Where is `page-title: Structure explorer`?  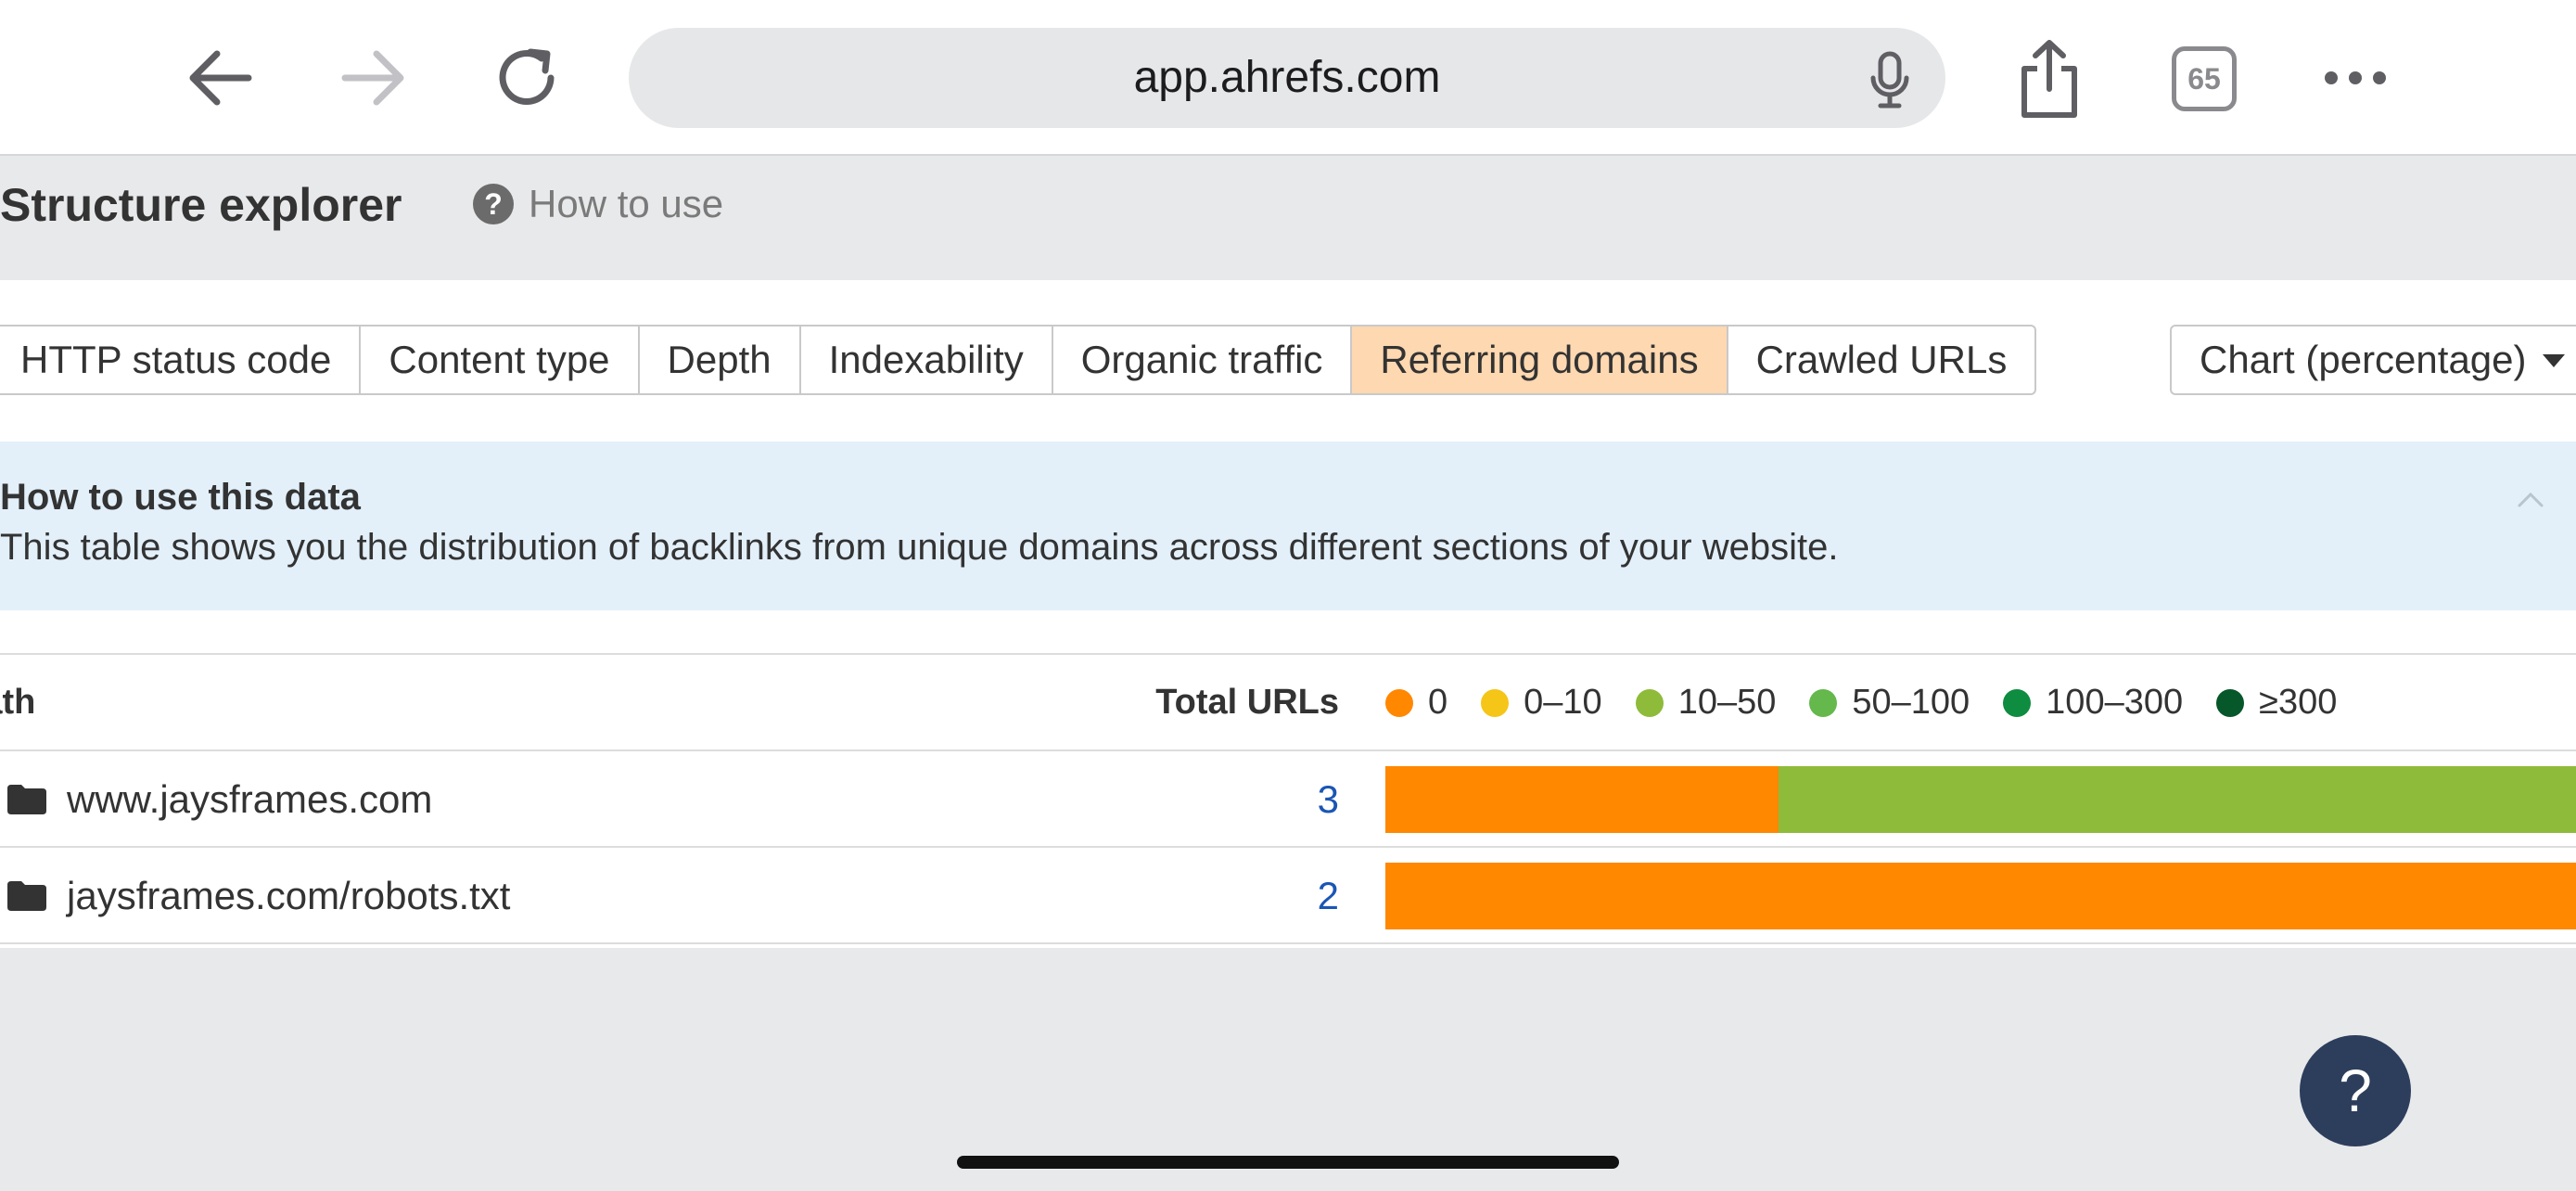
page-title: Structure explorer is located at coordinates (201, 205).